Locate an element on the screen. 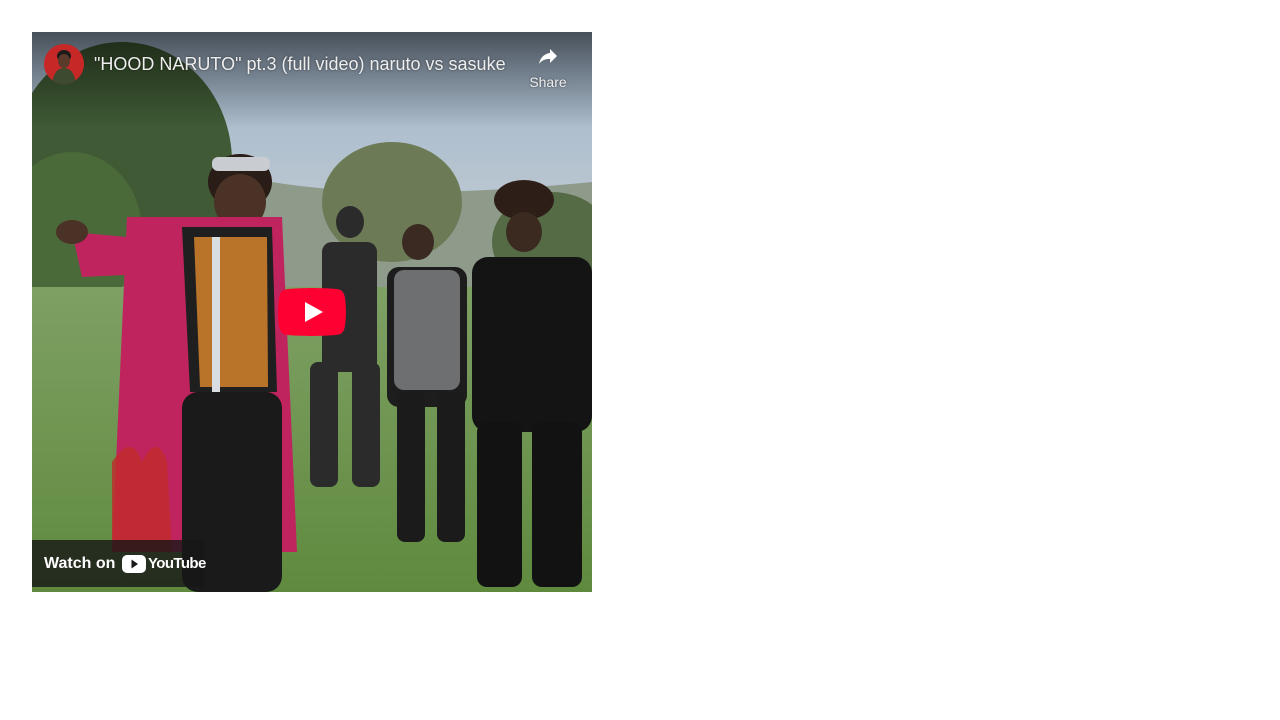  watch-on-youtube-button: Watch on YouTube is located at coordinates (119, 563).